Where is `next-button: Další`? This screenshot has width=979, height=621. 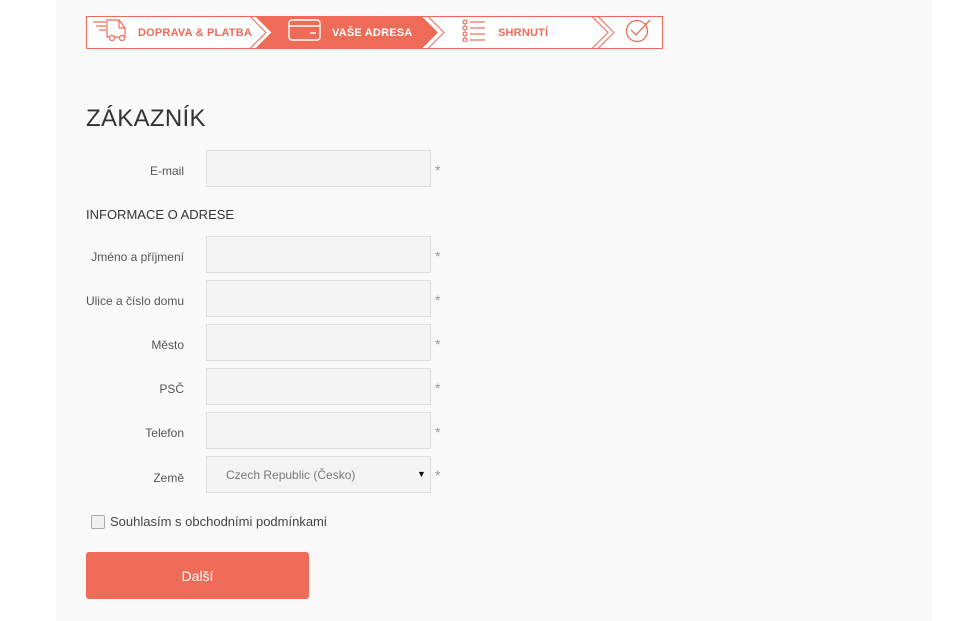 next-button: Další is located at coordinates (197, 575).